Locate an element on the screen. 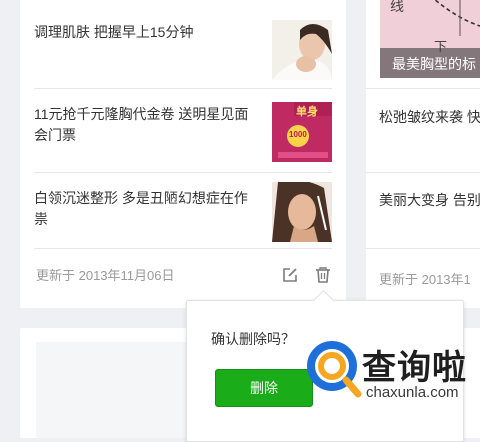  update-date: 更新于 2013年1 is located at coordinates (425, 279).